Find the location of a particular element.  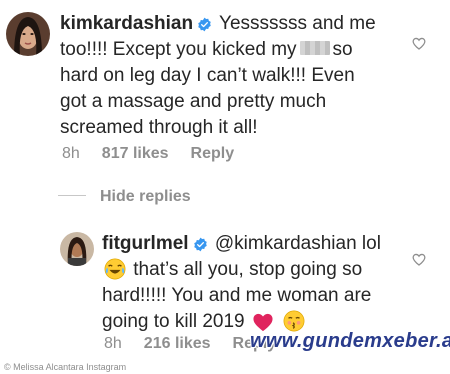

mention-link: @kimkardashian is located at coordinates (286, 243).